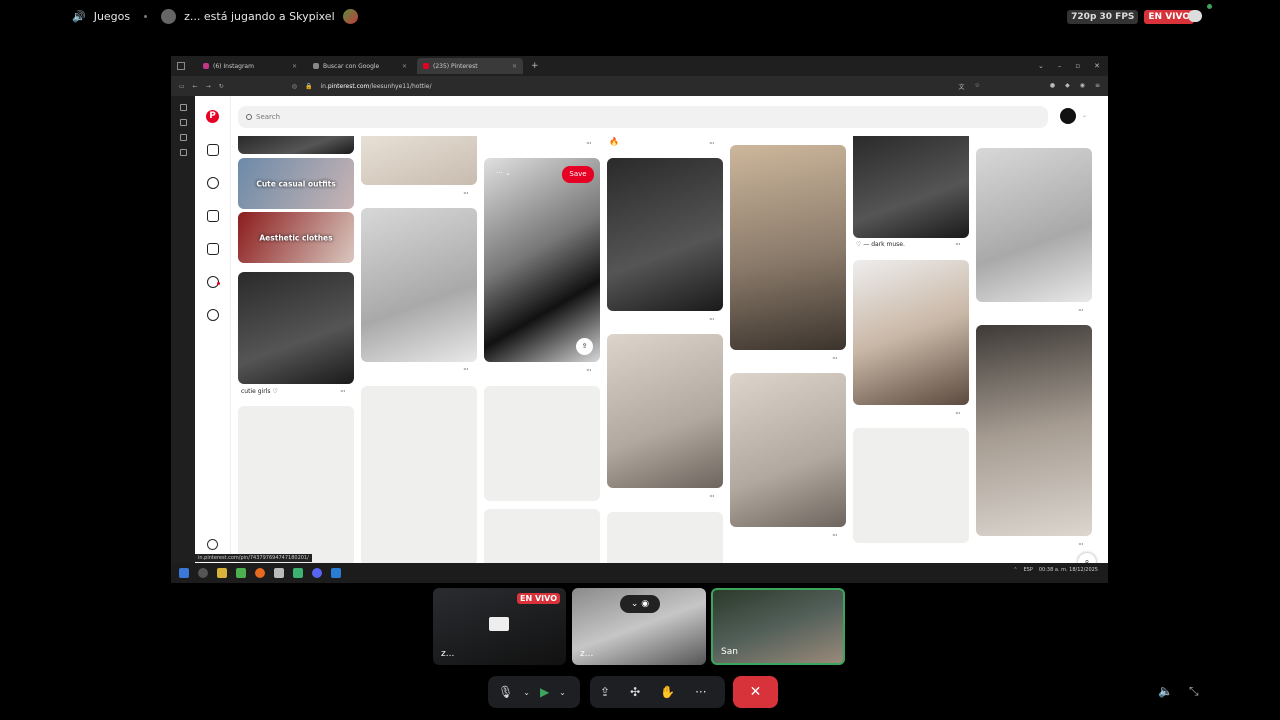 Image resolution: width=1280 pixels, height=720 pixels. I want to click on tab-instagram: (6) Instagram ✕, so click(250, 66).